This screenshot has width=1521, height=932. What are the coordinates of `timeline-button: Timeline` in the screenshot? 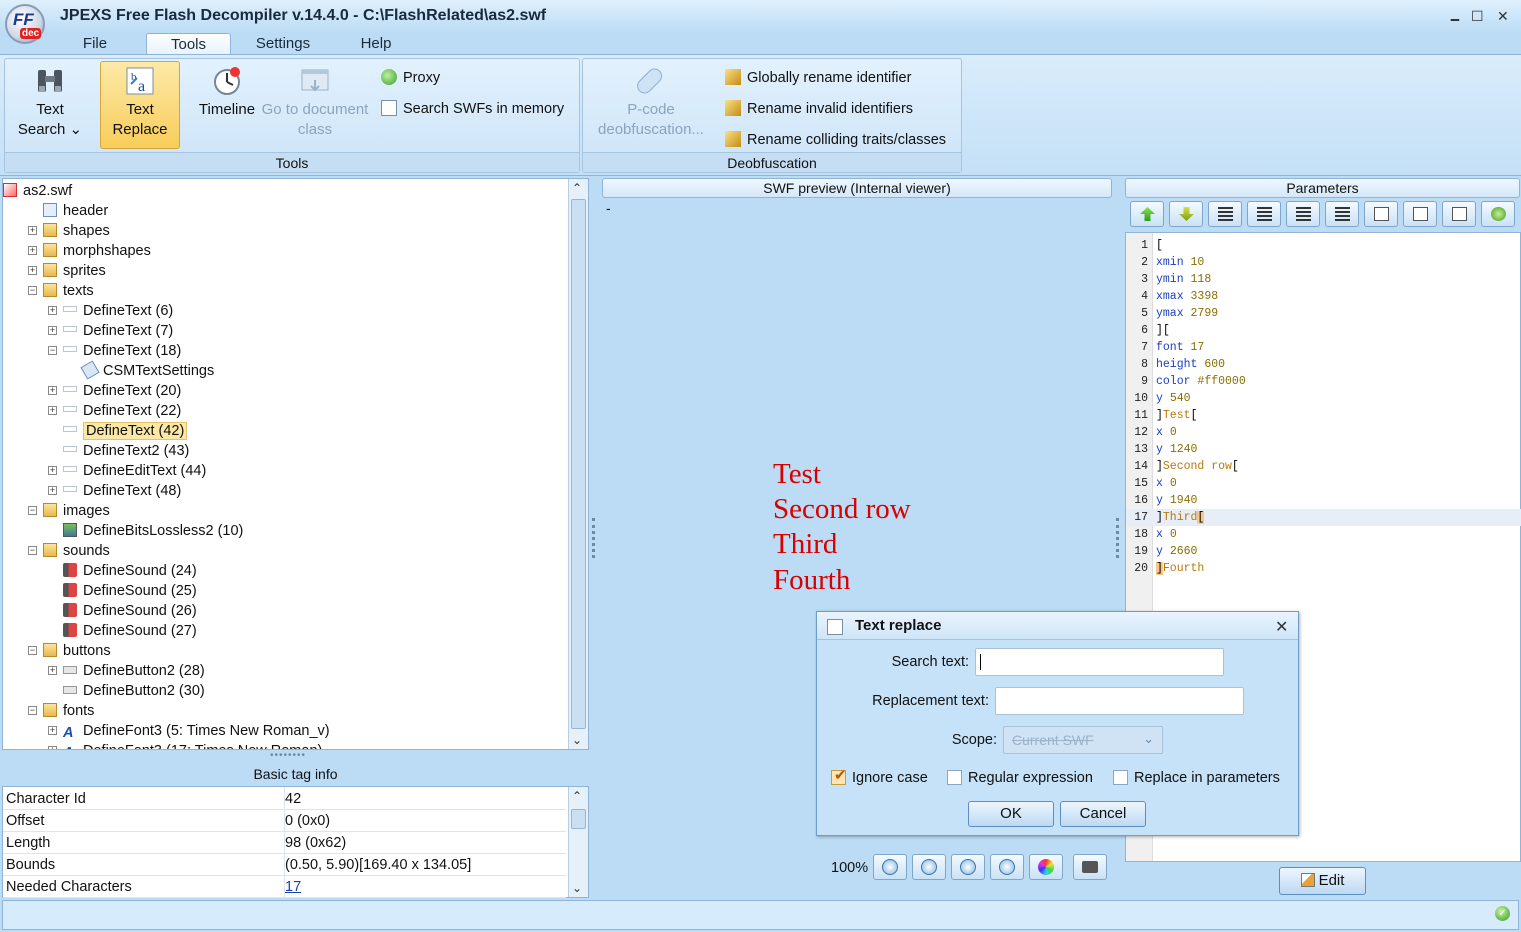 It's located at (227, 106).